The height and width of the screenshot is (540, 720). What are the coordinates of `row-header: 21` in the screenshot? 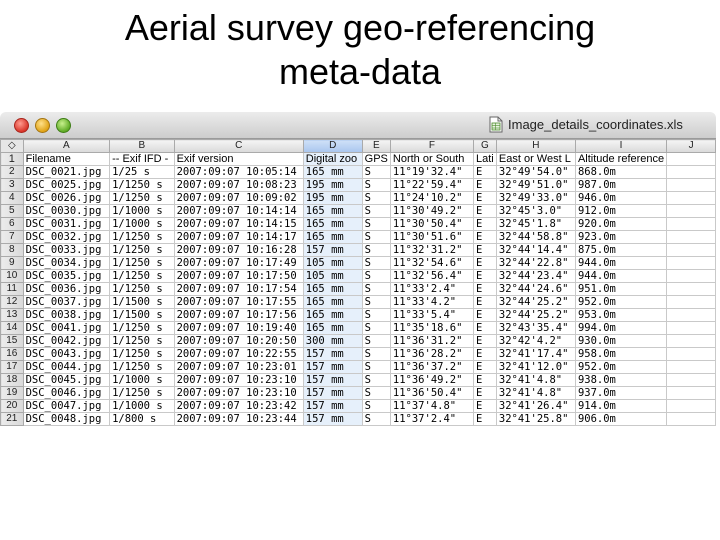 It's located at (12, 419).